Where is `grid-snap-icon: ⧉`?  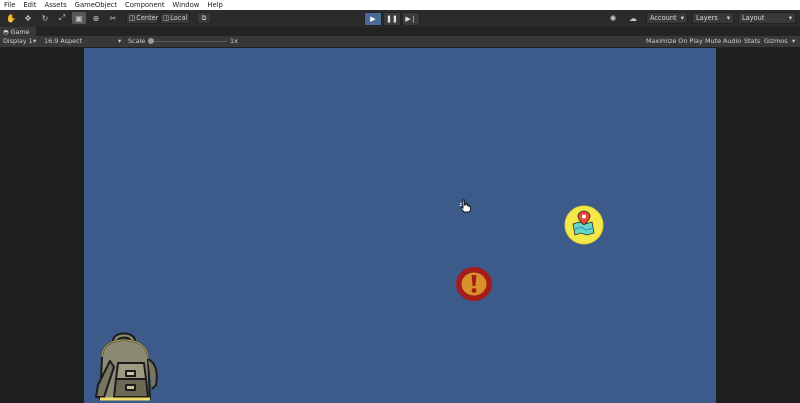
grid-snap-icon: ⧉ is located at coordinates (204, 17).